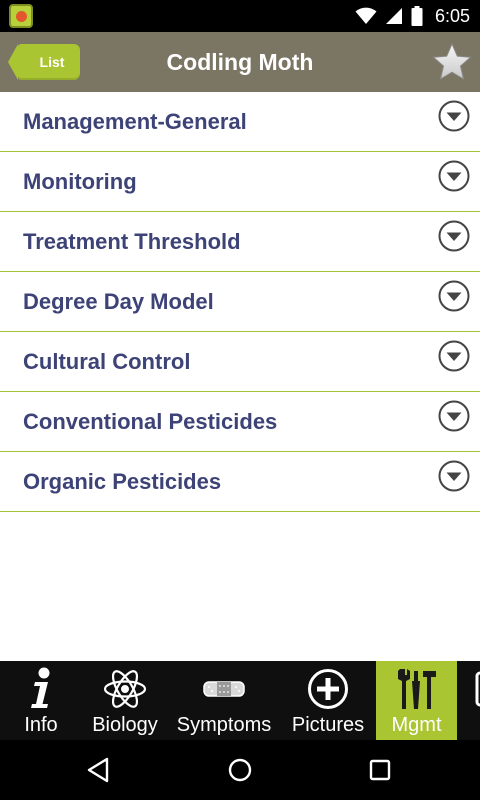  I want to click on status-time: 6:05, so click(452, 15).